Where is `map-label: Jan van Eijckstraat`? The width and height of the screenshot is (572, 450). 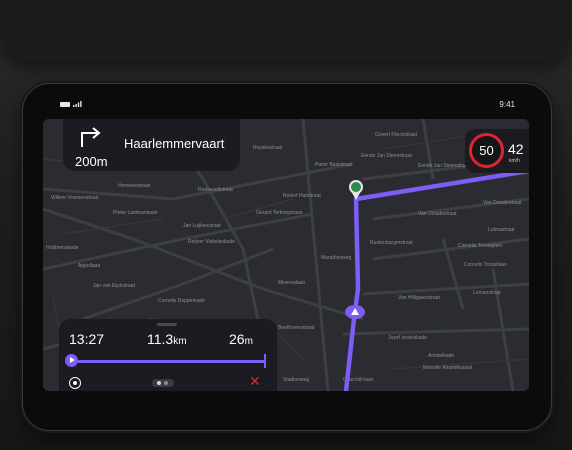
map-label: Jan van Eijckstraat is located at coordinates (114, 286).